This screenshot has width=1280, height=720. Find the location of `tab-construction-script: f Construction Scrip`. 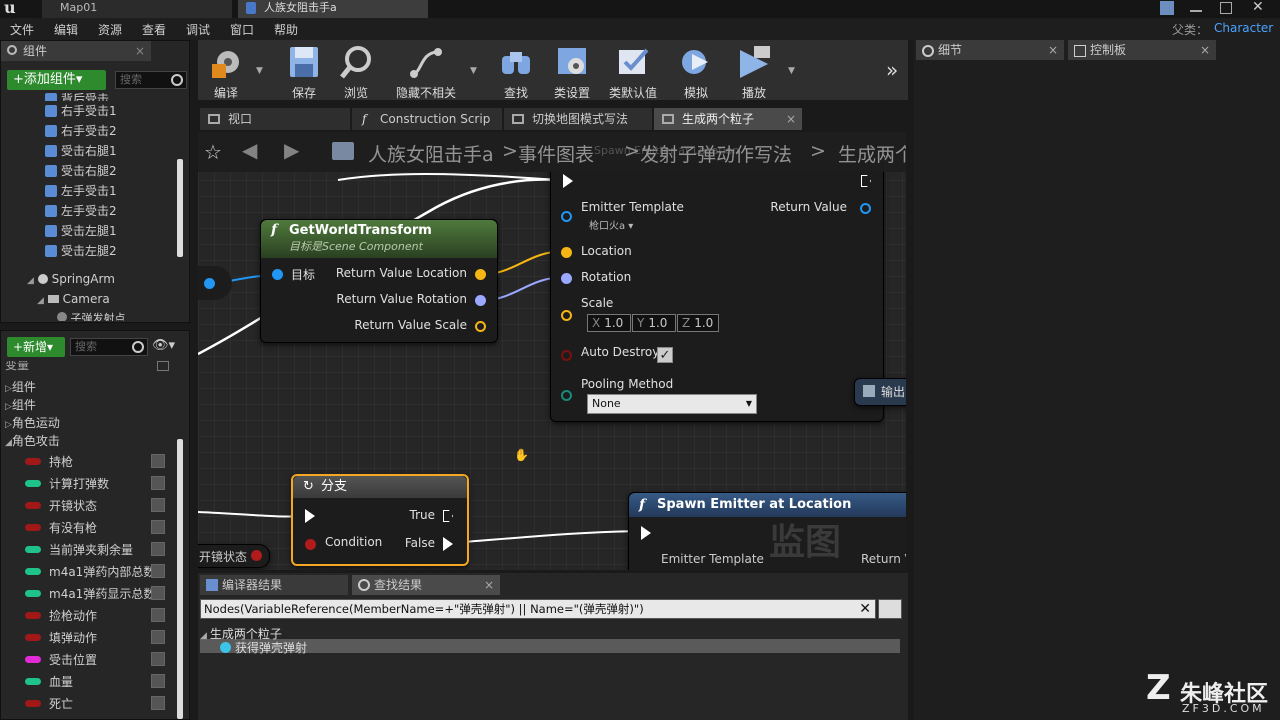

tab-construction-script: f Construction Scrip is located at coordinates (427, 119).